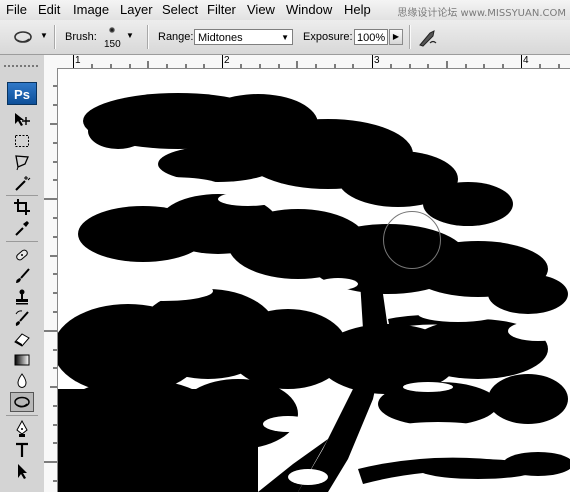  What do you see at coordinates (119, 38) in the screenshot?
I see `brush-picker: 150 ▼` at bounding box center [119, 38].